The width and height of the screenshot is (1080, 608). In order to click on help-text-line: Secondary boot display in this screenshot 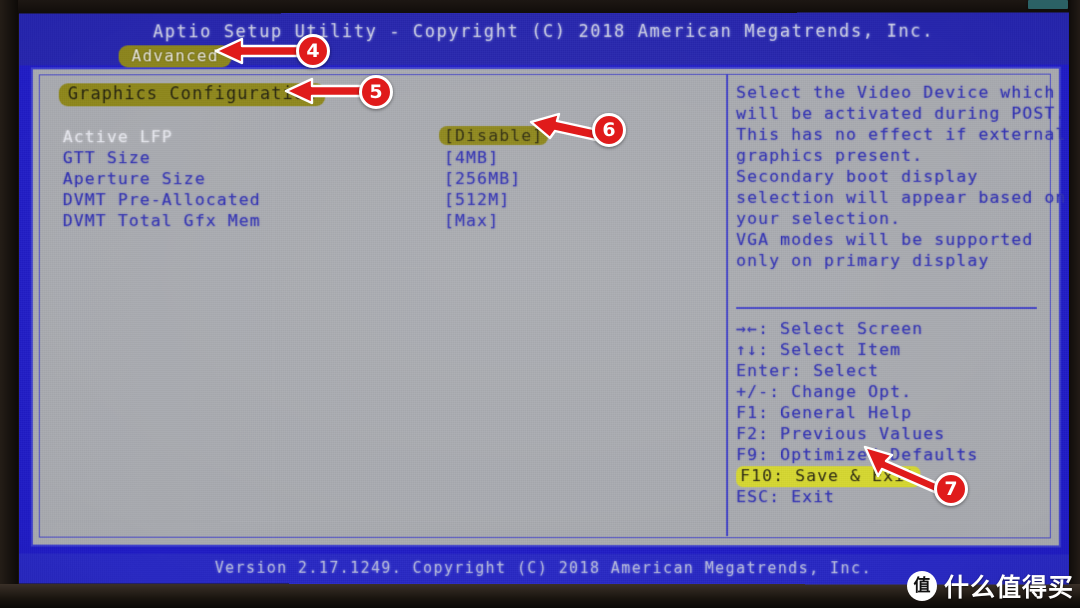, I will do `click(857, 176)`.